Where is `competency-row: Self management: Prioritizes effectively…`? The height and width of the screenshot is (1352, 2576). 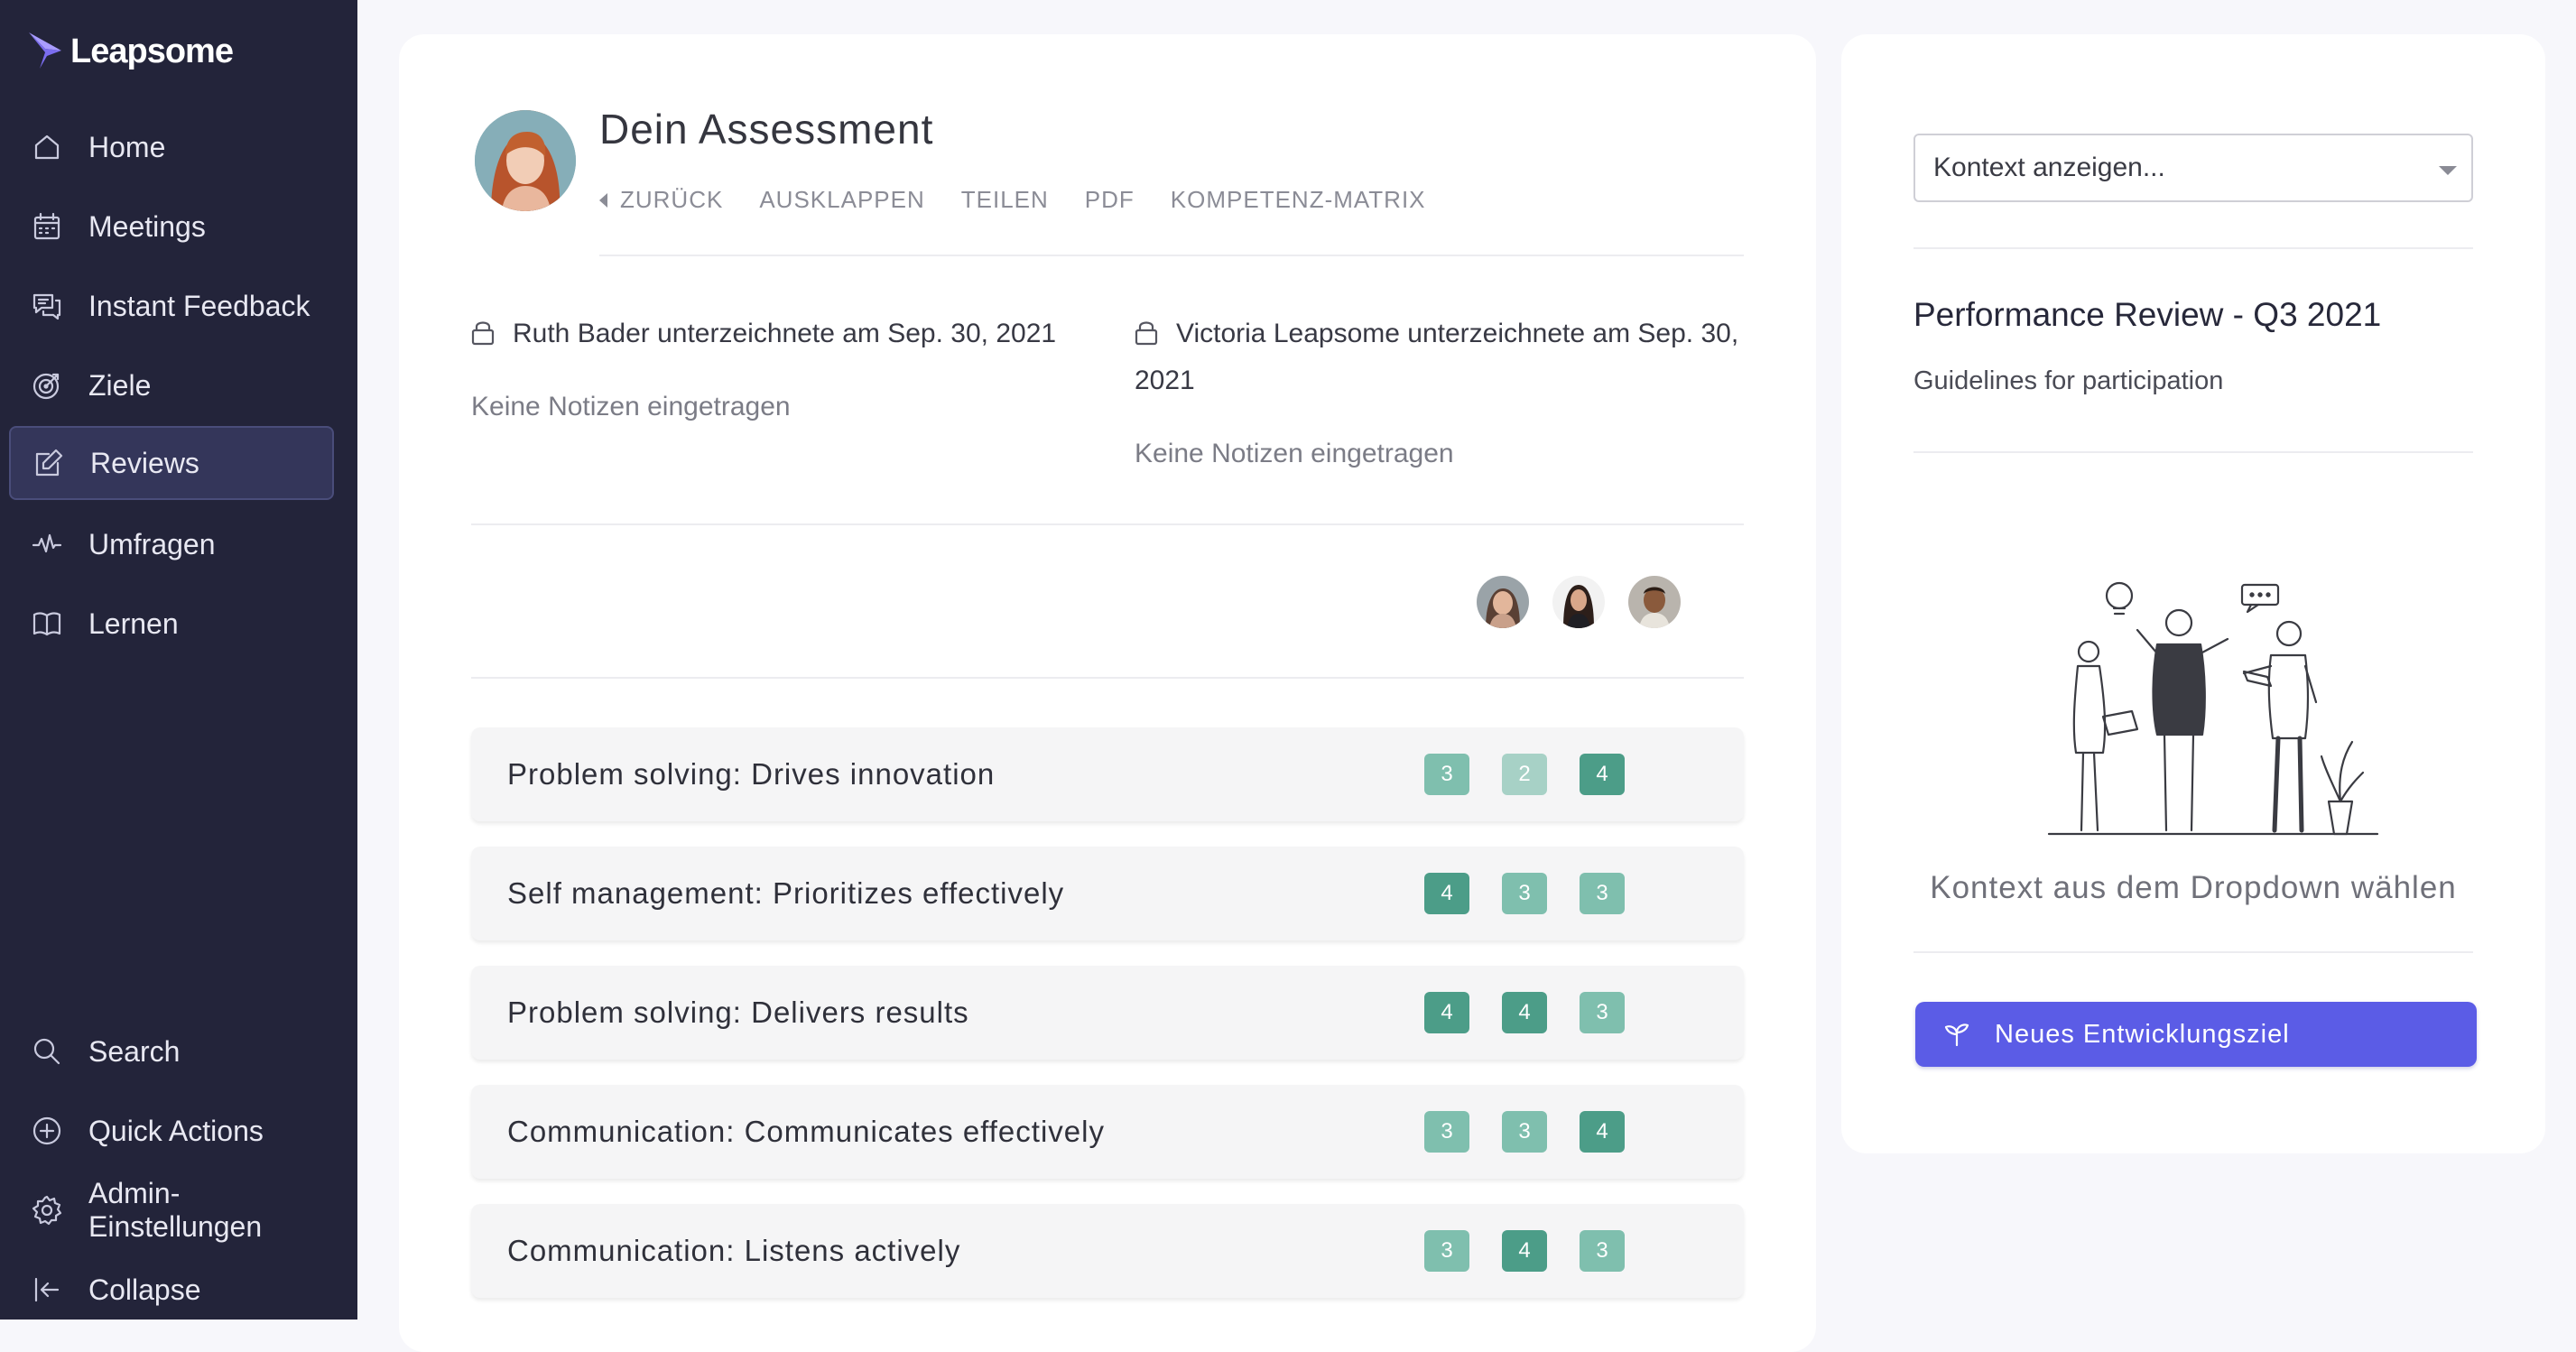 competency-row: Self management: Prioritizes effectively… is located at coordinates (1107, 893).